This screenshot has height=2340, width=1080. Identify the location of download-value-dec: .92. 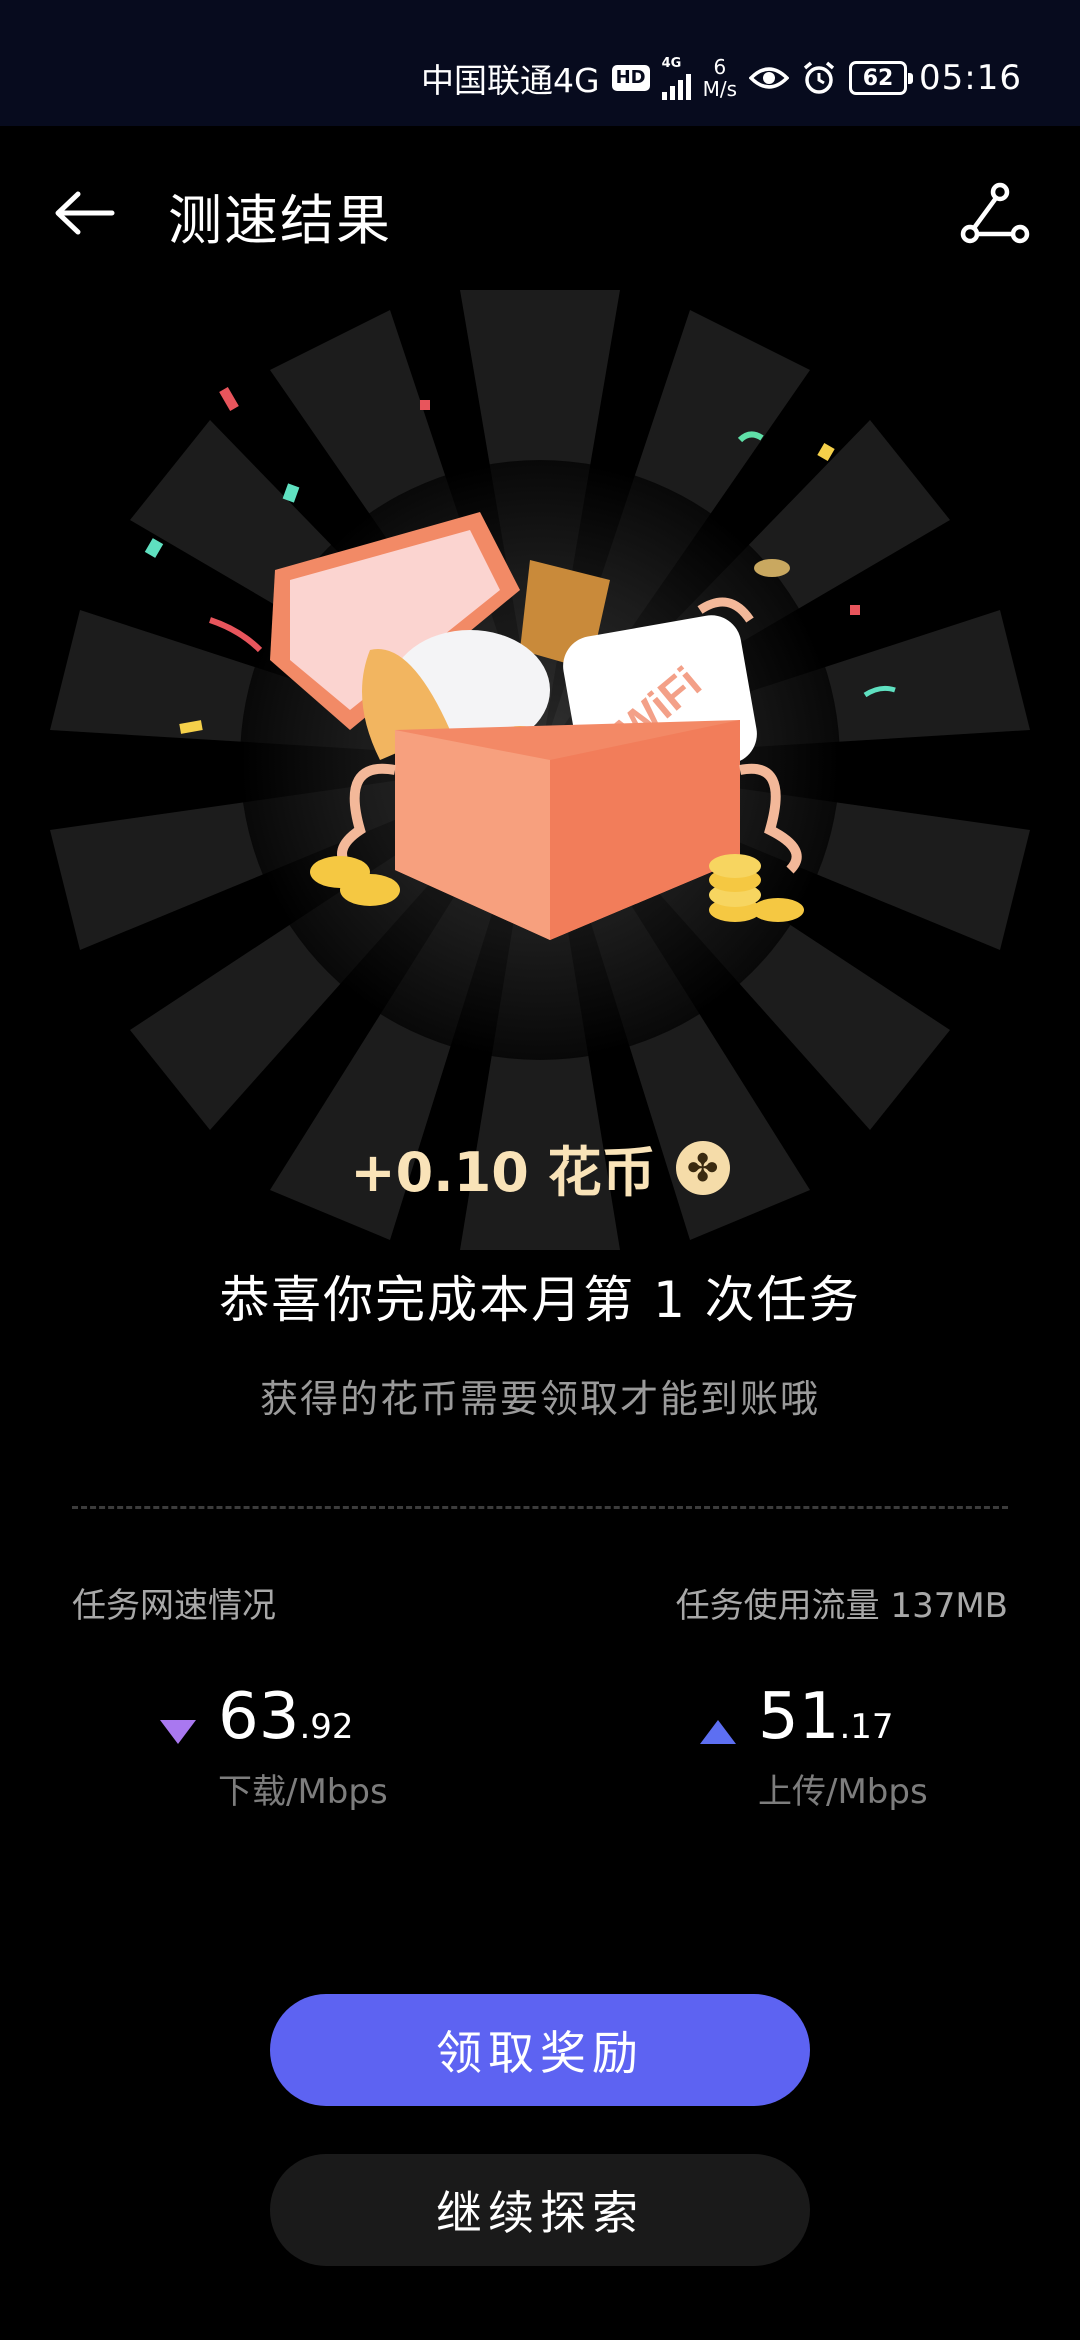
(326, 1727).